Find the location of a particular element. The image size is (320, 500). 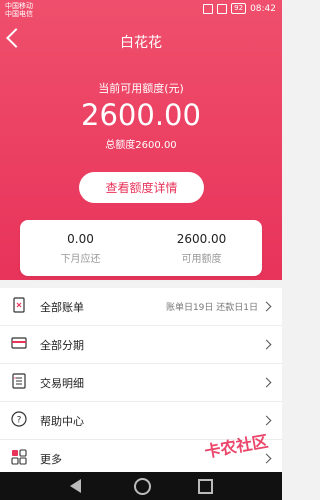

menu-item-transactions: 交易明细 is located at coordinates (141, 383).